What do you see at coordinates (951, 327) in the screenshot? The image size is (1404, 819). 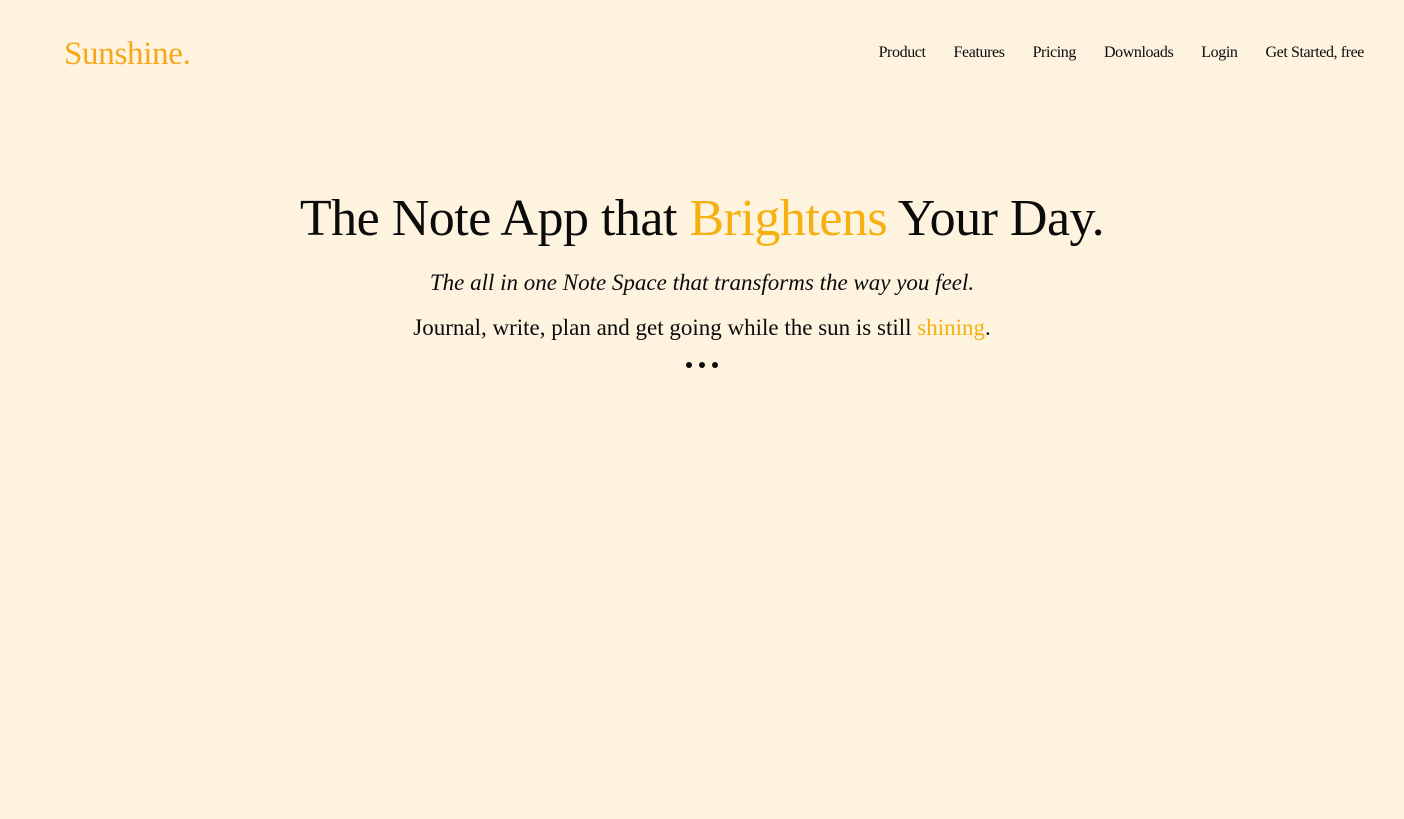 I see `subline-accent-word: shining` at bounding box center [951, 327].